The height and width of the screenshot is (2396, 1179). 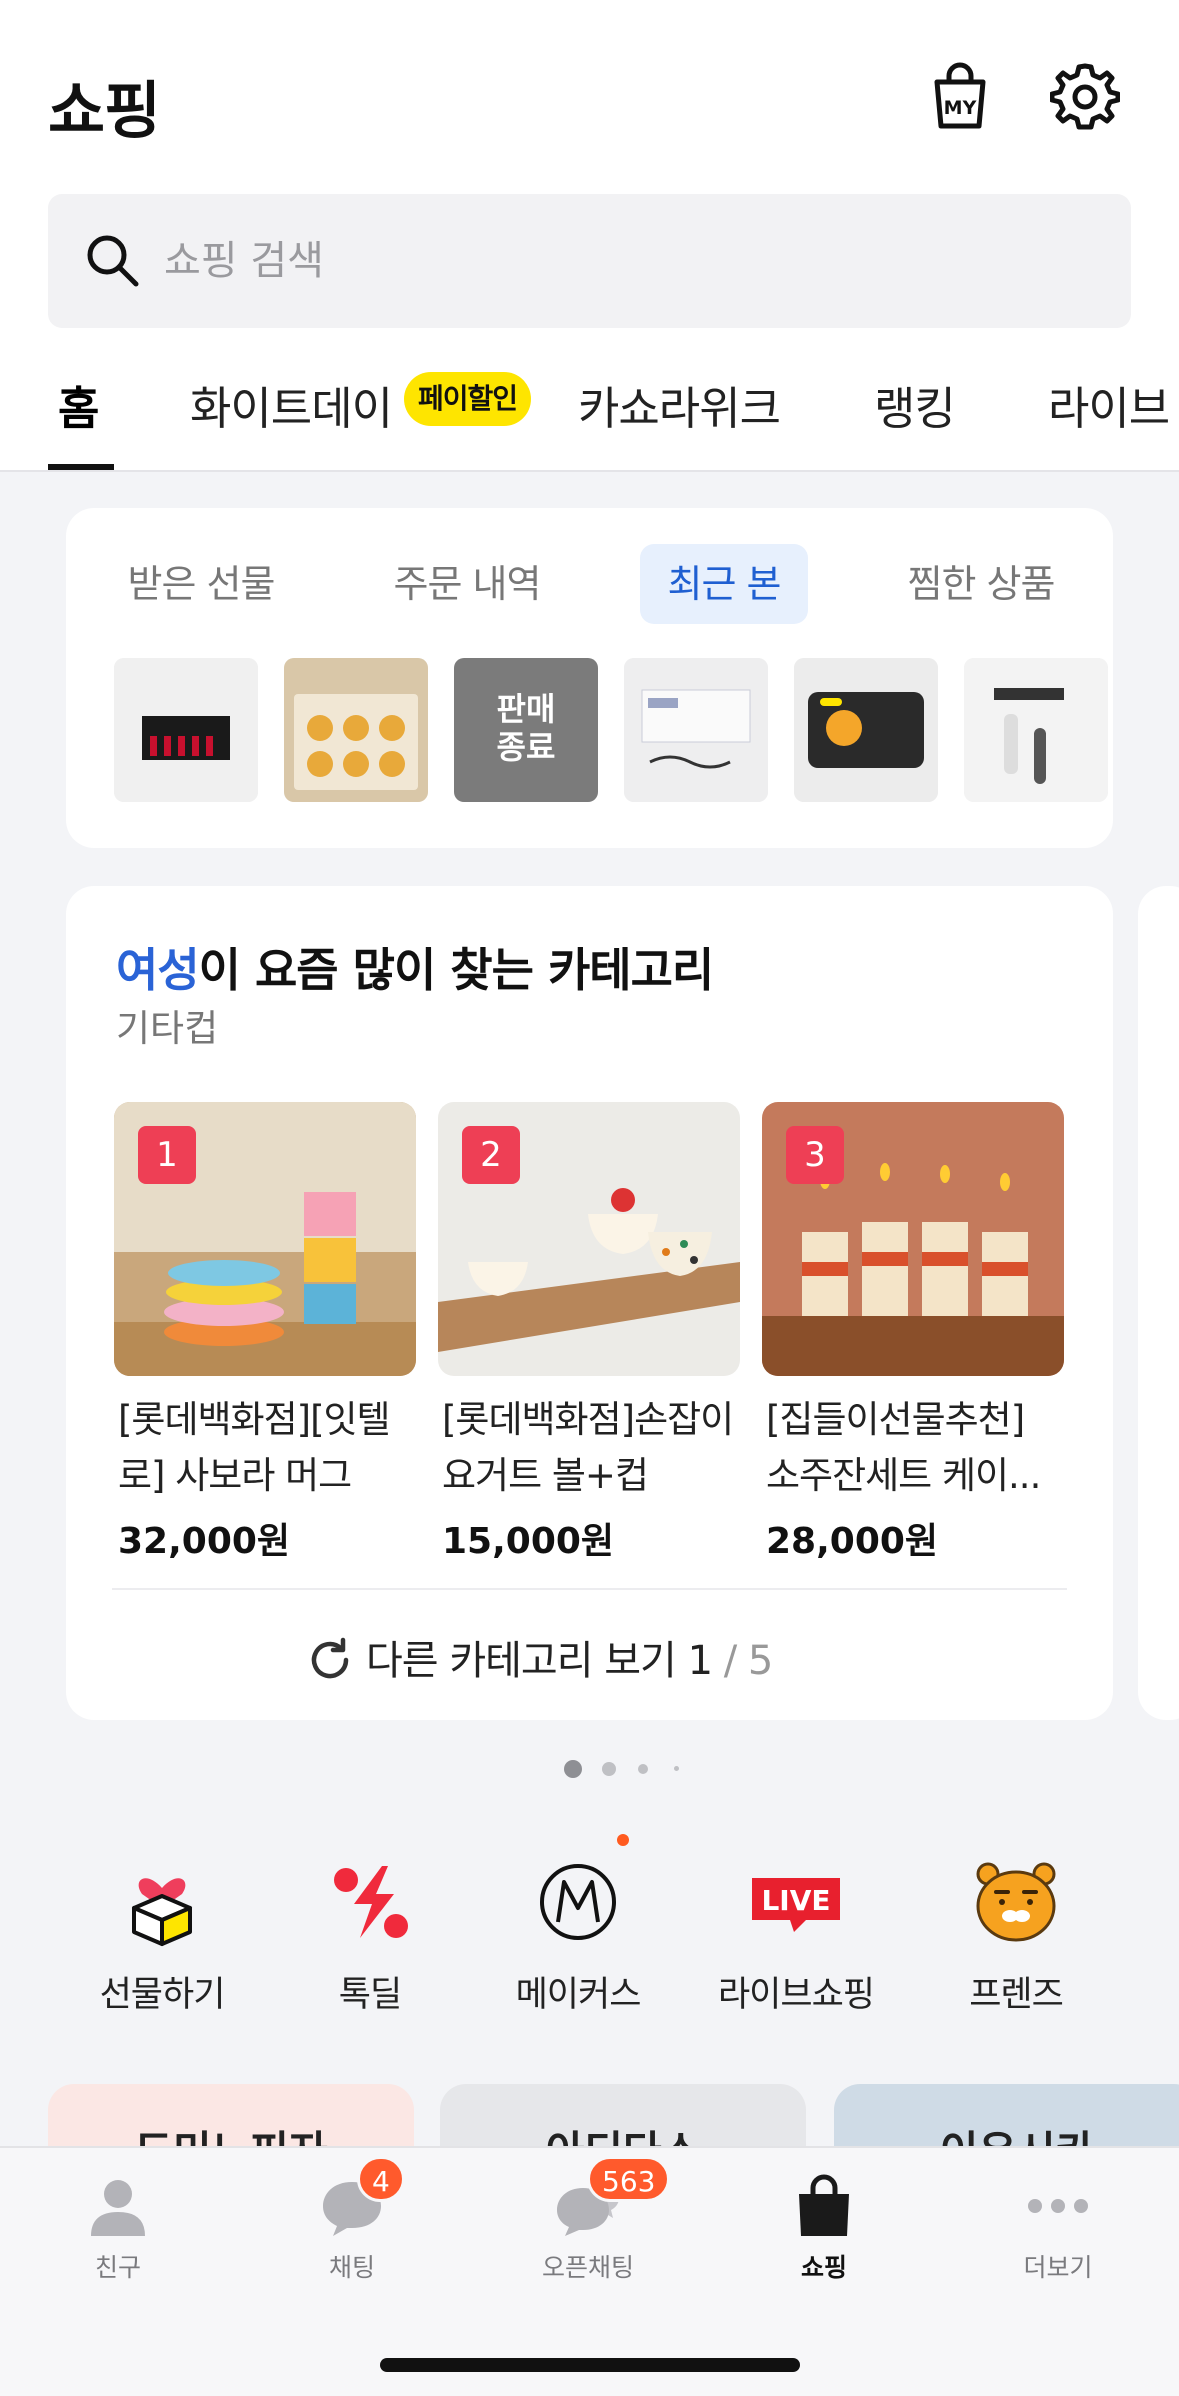 I want to click on tab-home: 홈, so click(x=78, y=404).